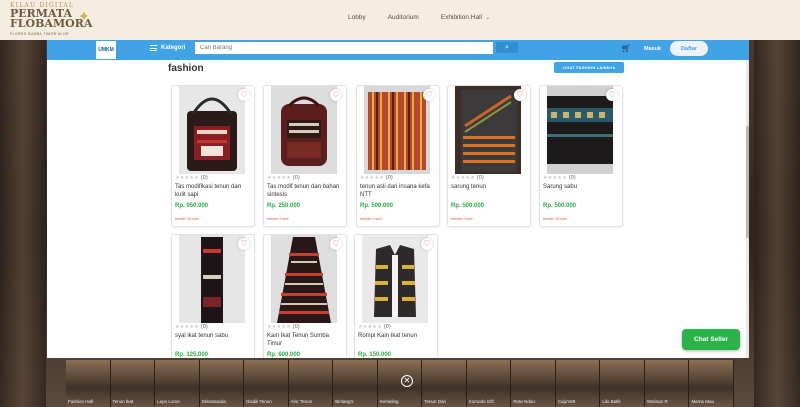 The image size is (800, 407). What do you see at coordinates (711, 383) in the screenshot?
I see `hall-thumbnail: Mama Mau` at bounding box center [711, 383].